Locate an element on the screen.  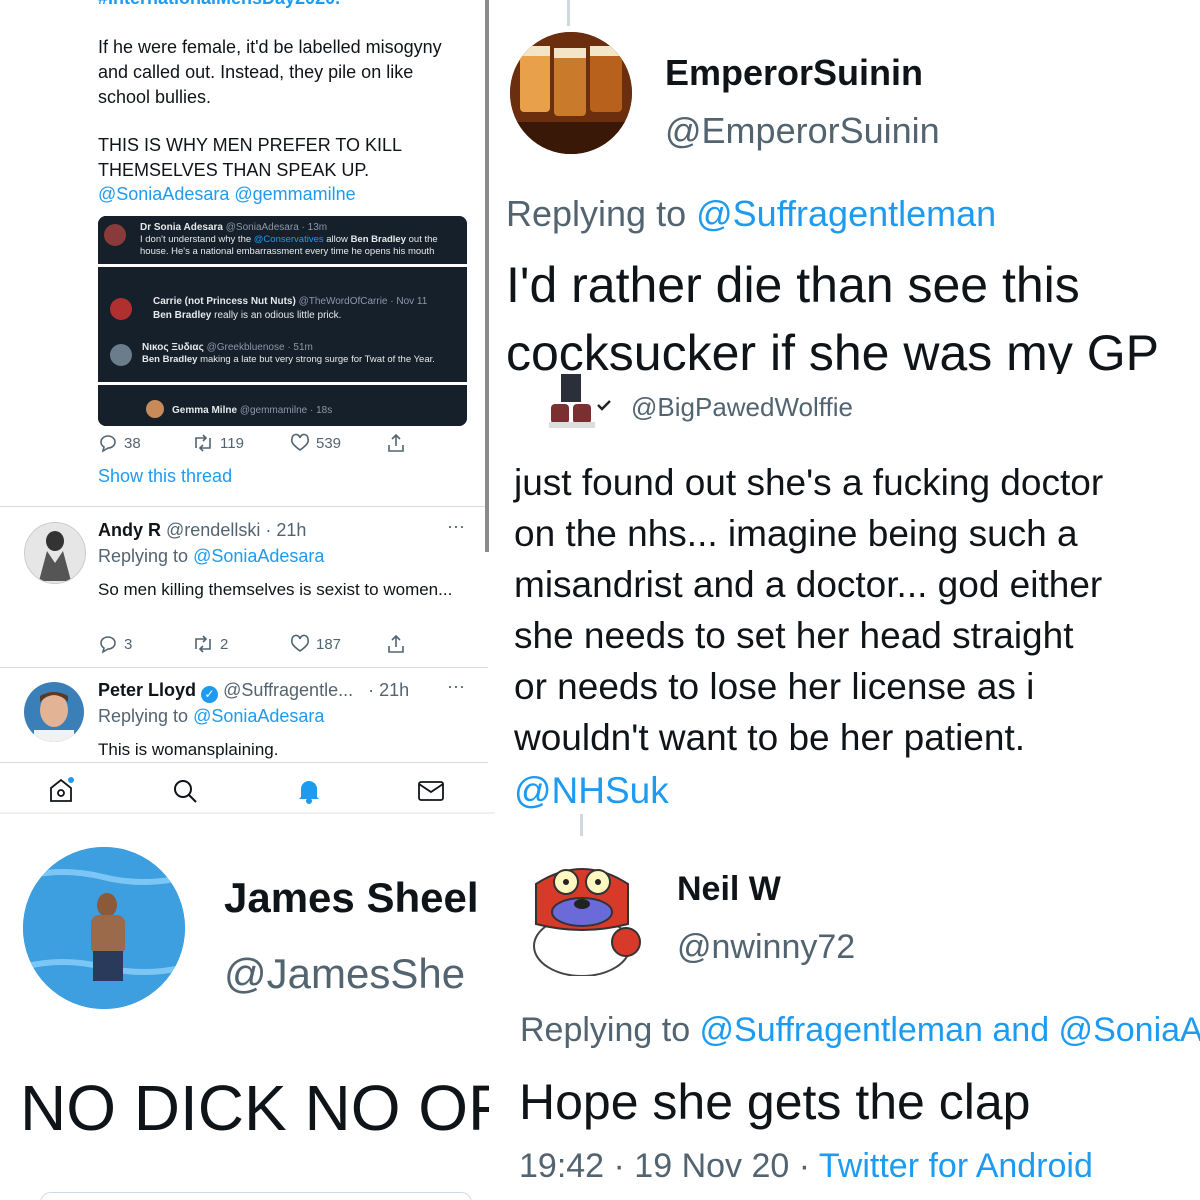
reply-header: Peter Lloyd ✓ @Suffragentle... · 21h is located at coordinates (253, 691).